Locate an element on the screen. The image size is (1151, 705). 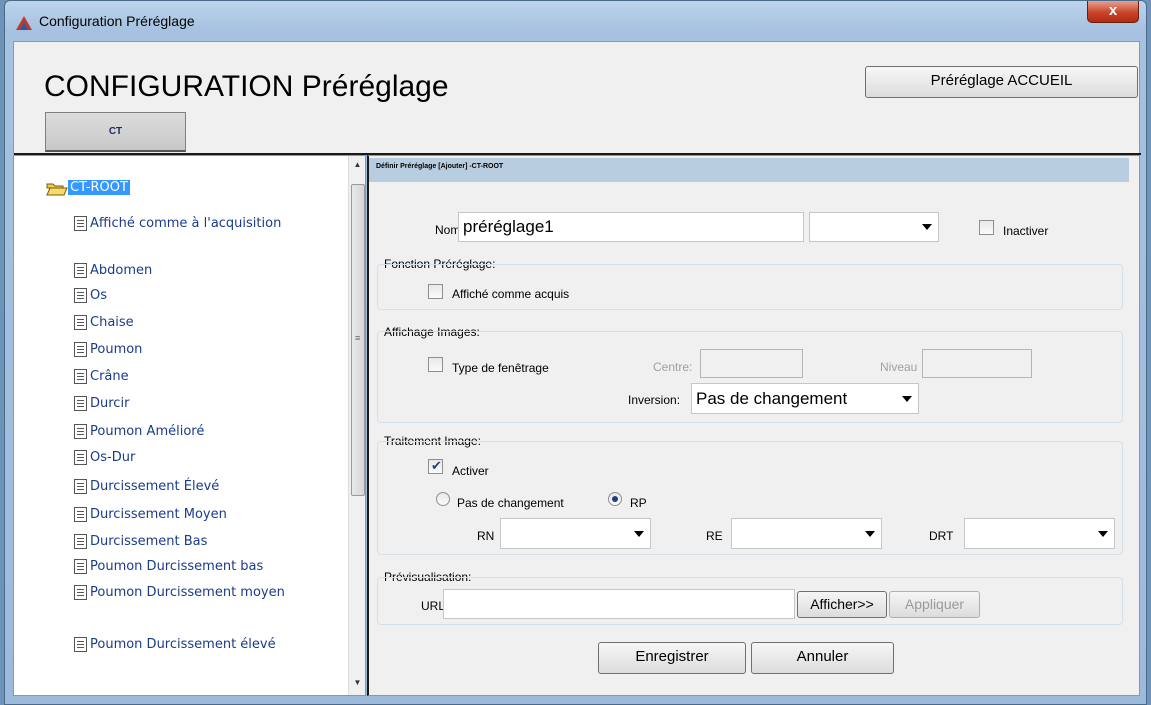
re-select is located at coordinates (806, 533).